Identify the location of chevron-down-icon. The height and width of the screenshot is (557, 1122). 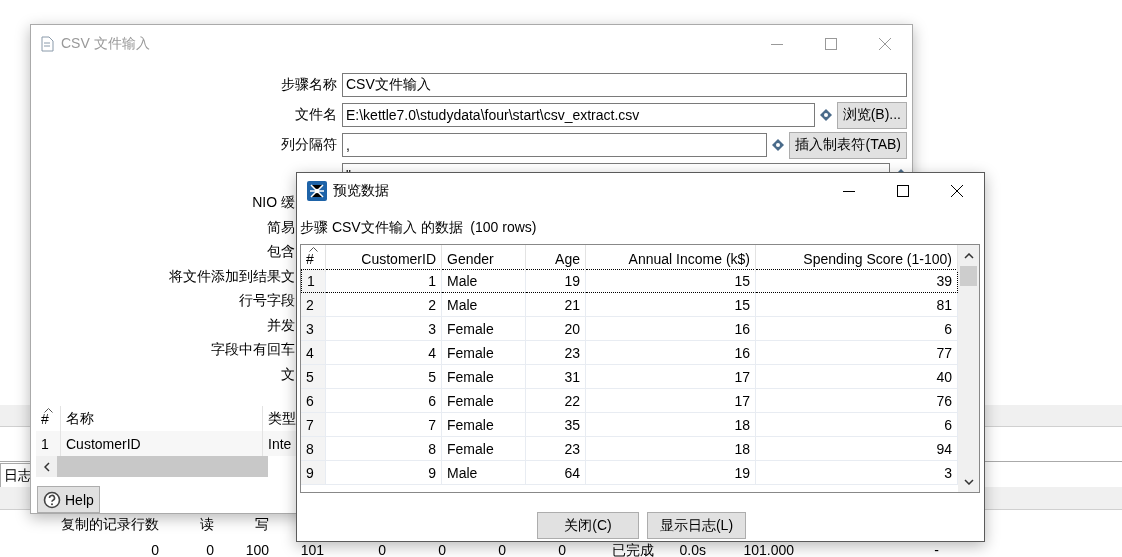
(968, 481).